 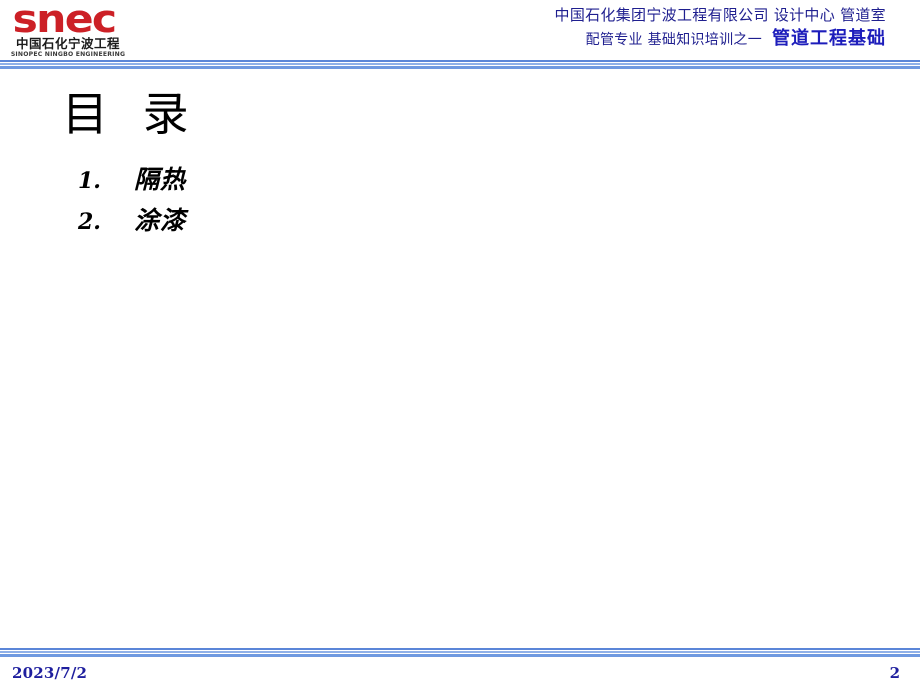 I want to click on list-item-label: 涂漆, so click(x=160, y=220).